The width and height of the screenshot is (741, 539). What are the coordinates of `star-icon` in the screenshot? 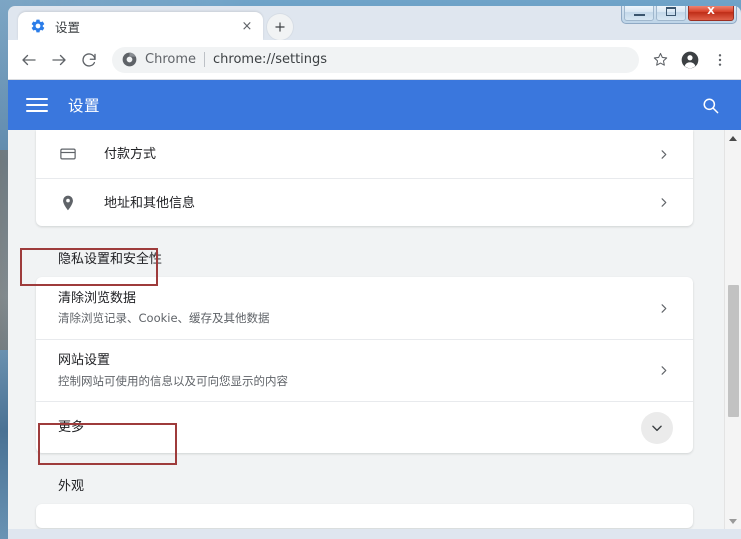 It's located at (660, 59).